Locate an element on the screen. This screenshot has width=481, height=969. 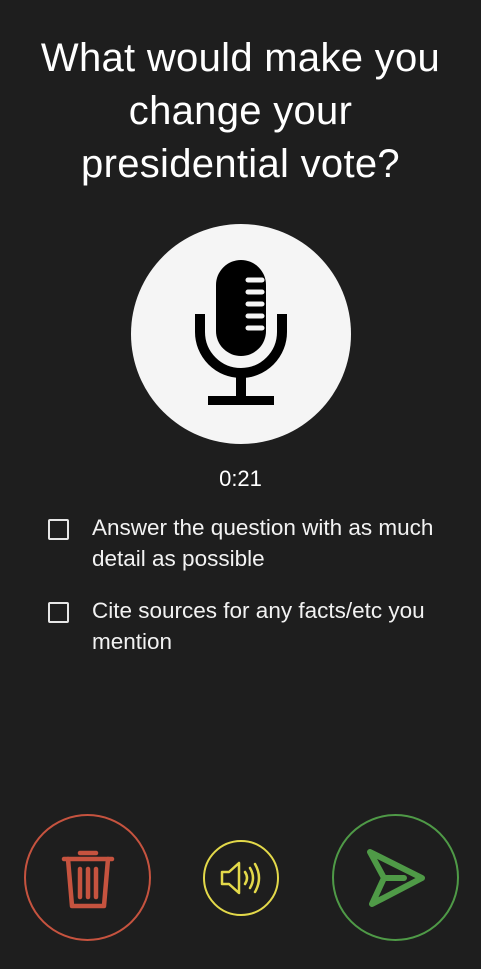
record-button is located at coordinates (241, 334).